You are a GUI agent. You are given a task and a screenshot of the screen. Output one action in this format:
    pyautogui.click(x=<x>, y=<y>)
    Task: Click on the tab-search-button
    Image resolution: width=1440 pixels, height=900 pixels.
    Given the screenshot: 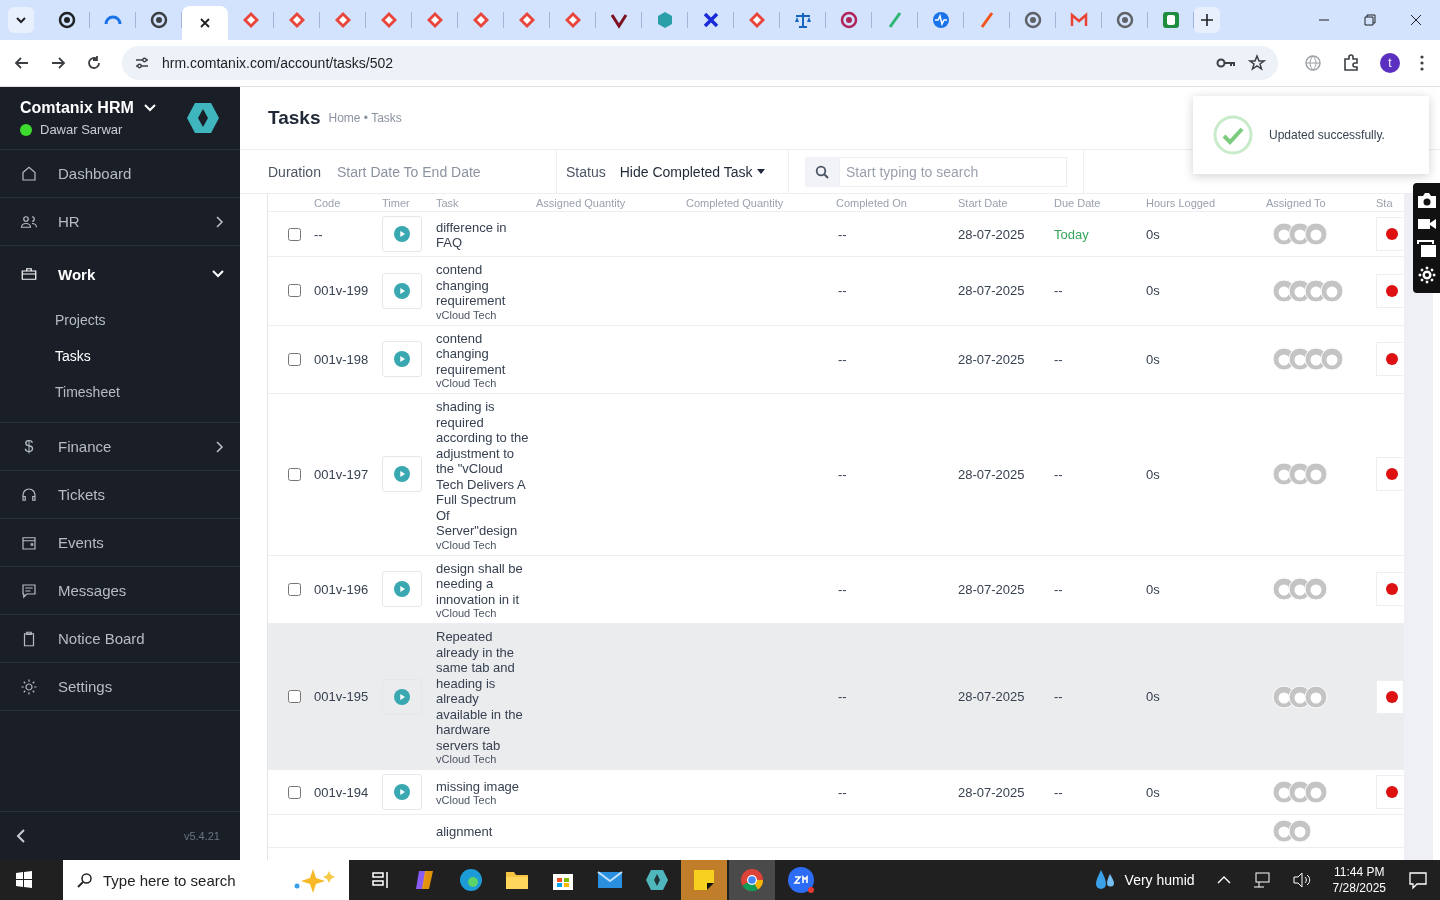 What is the action you would take?
    pyautogui.click(x=21, y=20)
    